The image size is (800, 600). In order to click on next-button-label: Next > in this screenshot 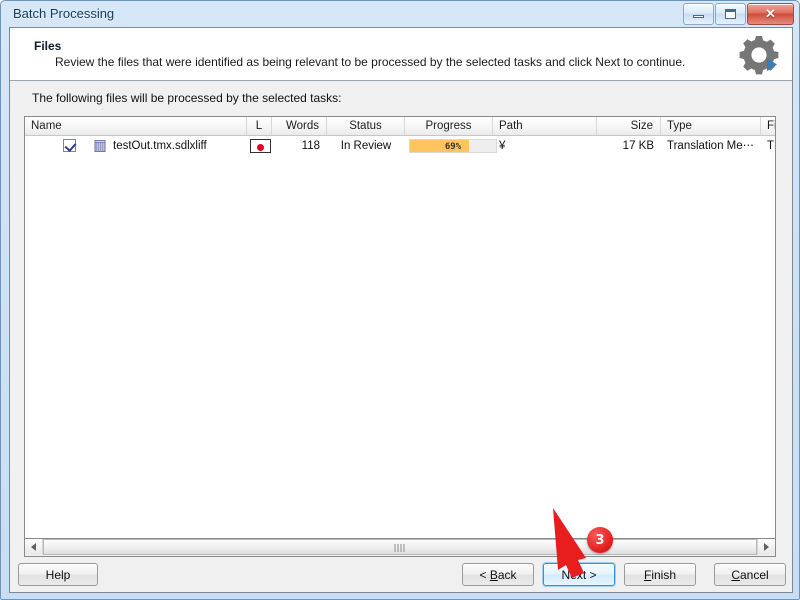, I will do `click(579, 574)`.